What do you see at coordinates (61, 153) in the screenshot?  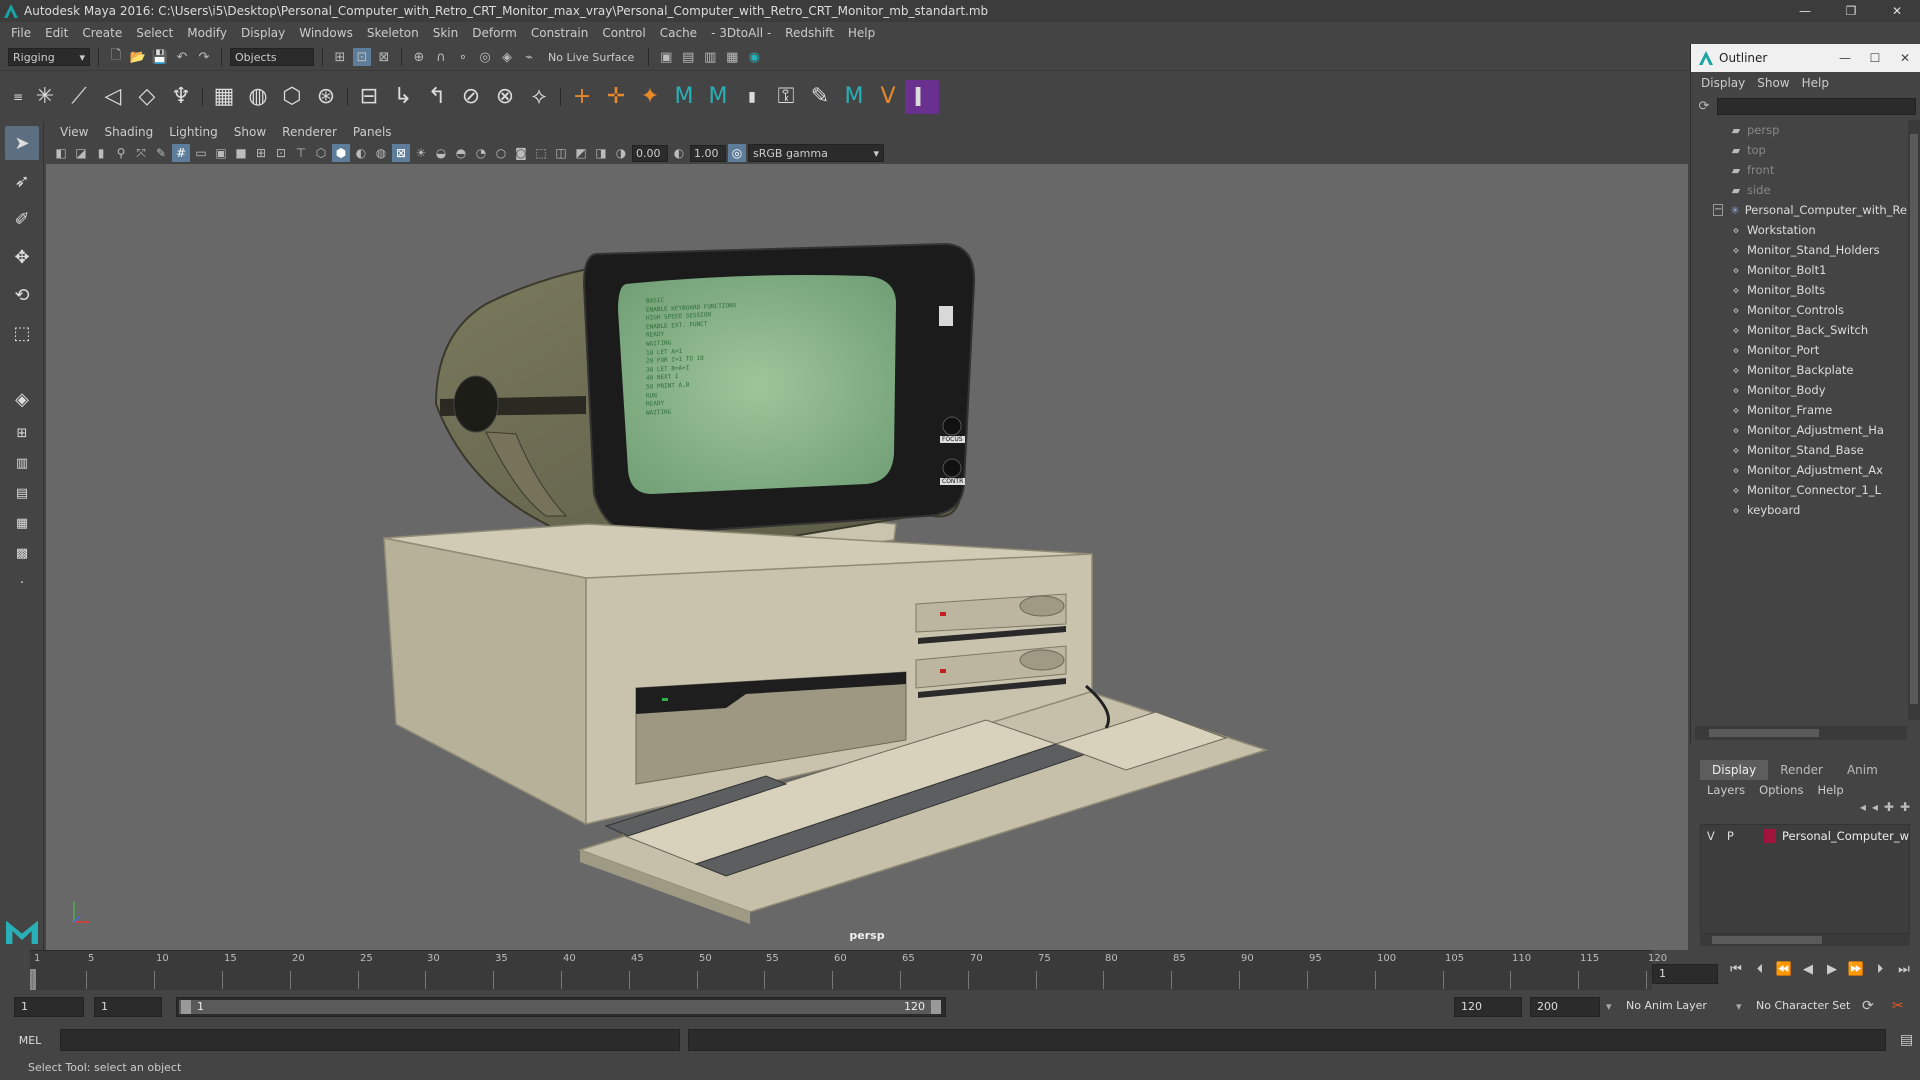 I see `camera-select-icon: ◧` at bounding box center [61, 153].